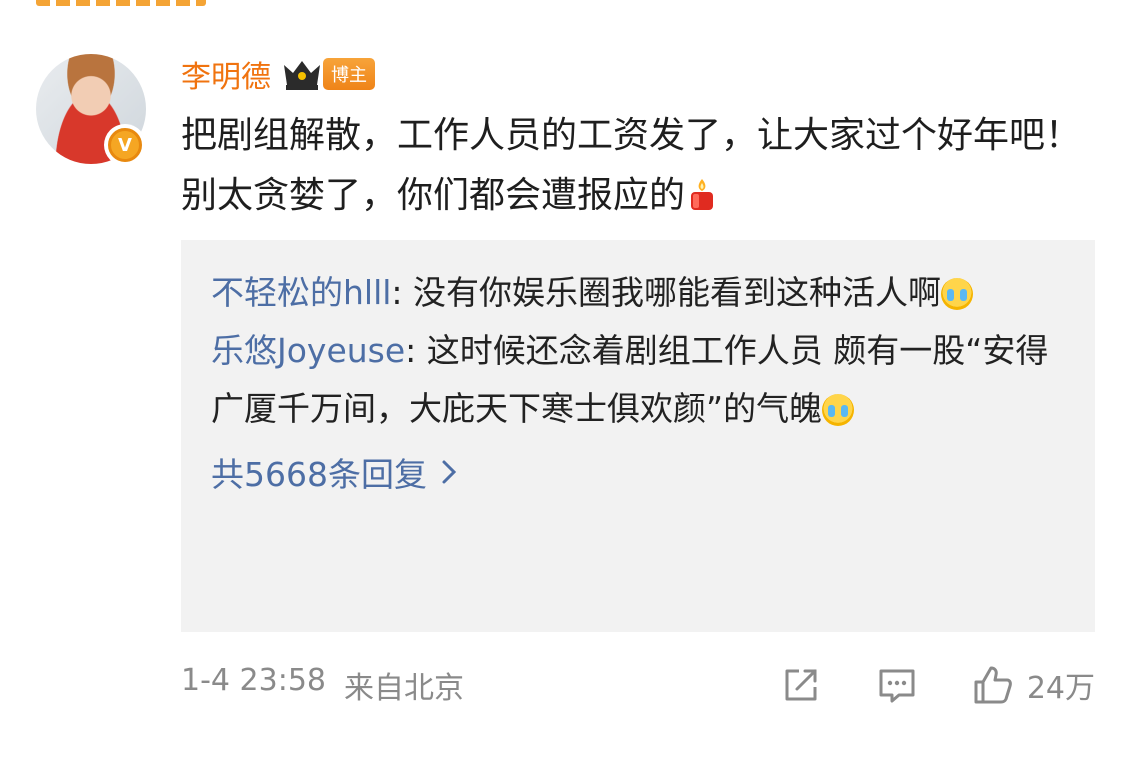 This screenshot has height=765, width=1130. I want to click on post-time: 1-4 23:58, so click(253, 680).